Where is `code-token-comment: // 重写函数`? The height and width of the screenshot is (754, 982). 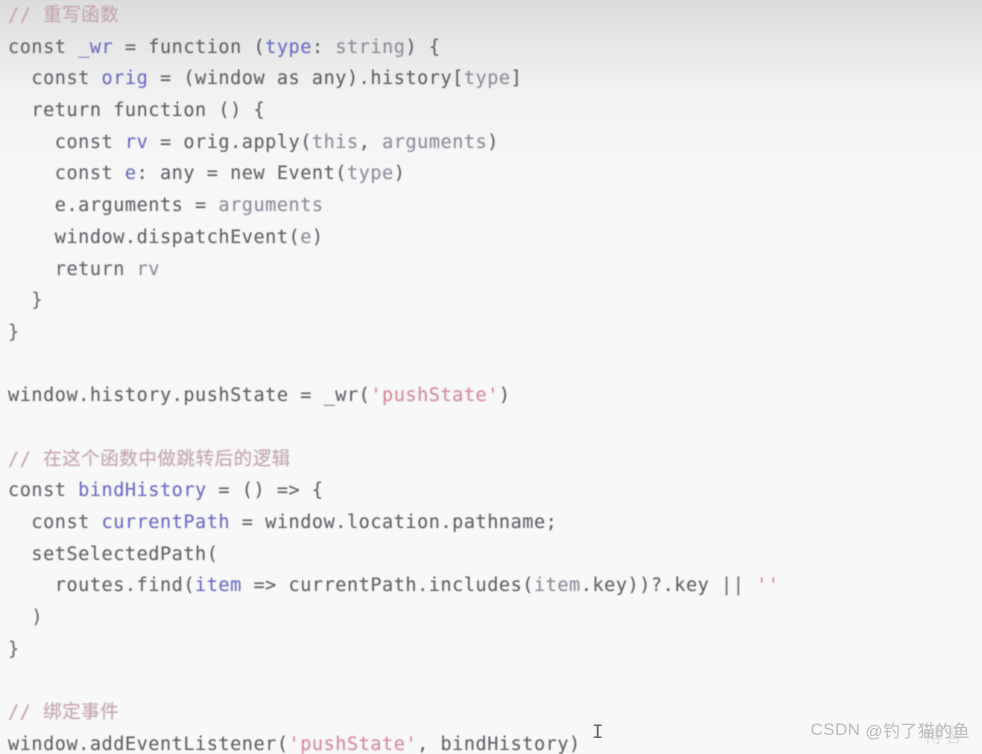 code-token-comment: // 重写函数 is located at coordinates (64, 15).